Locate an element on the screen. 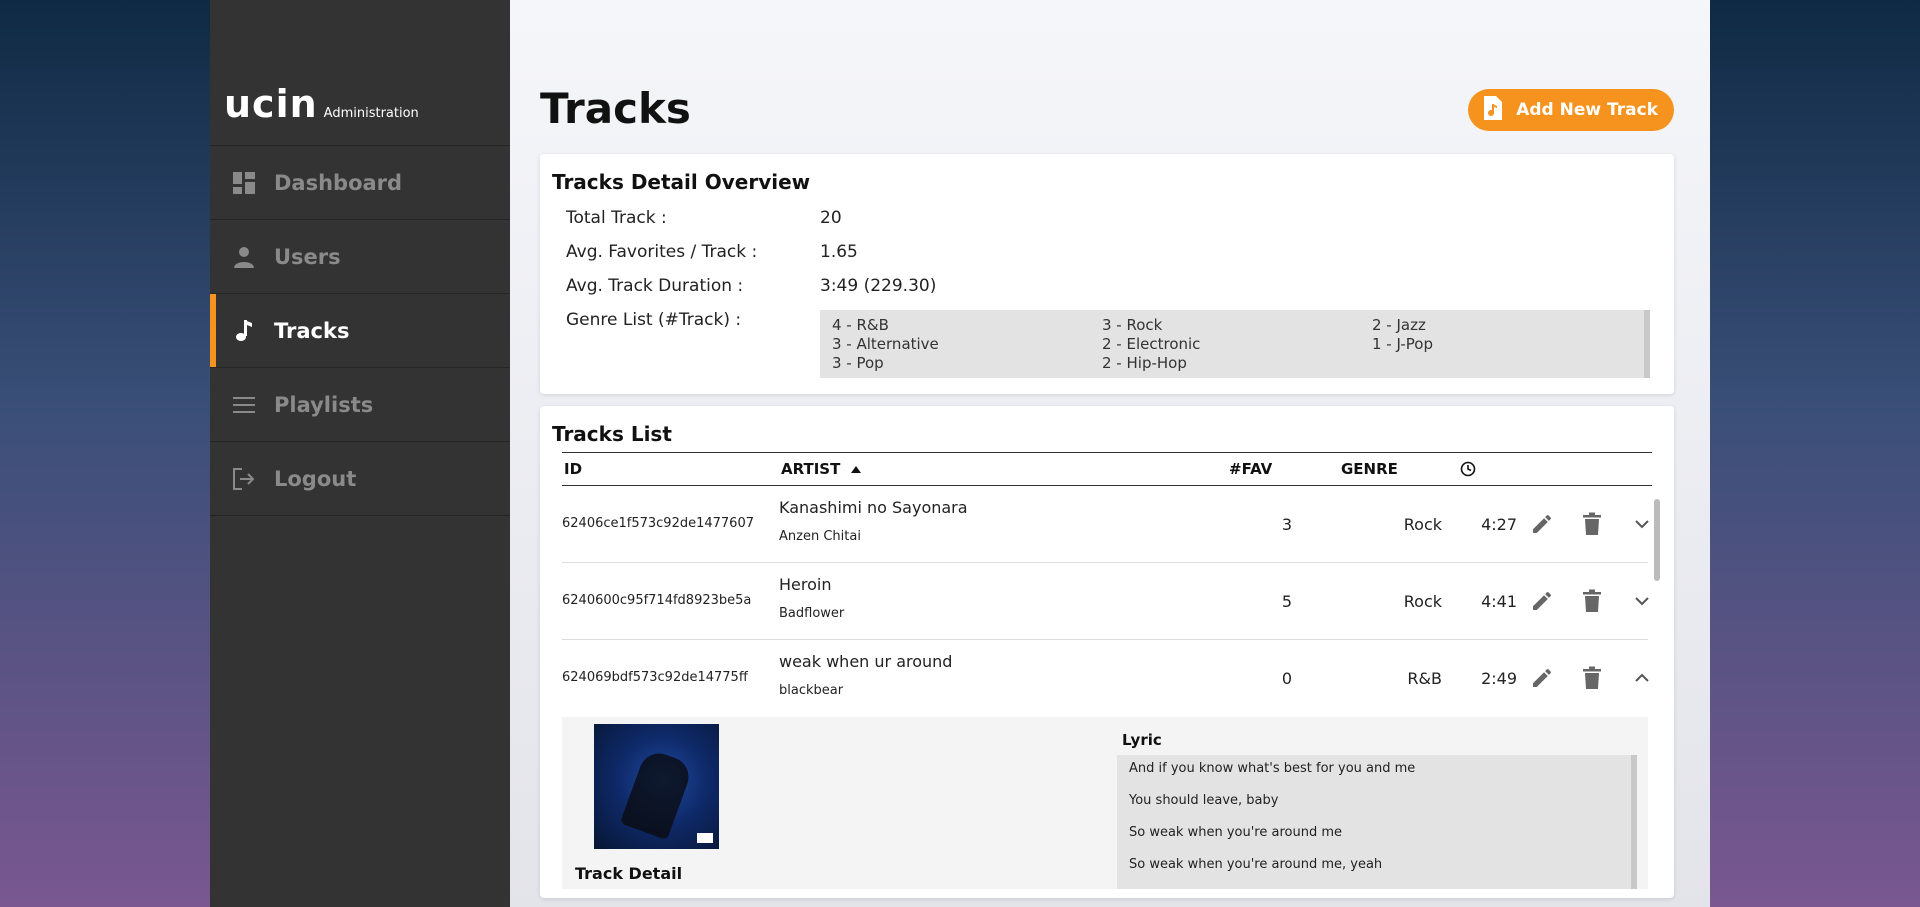 This screenshot has width=1920, height=907. total-track-value: 20 is located at coordinates (831, 218).